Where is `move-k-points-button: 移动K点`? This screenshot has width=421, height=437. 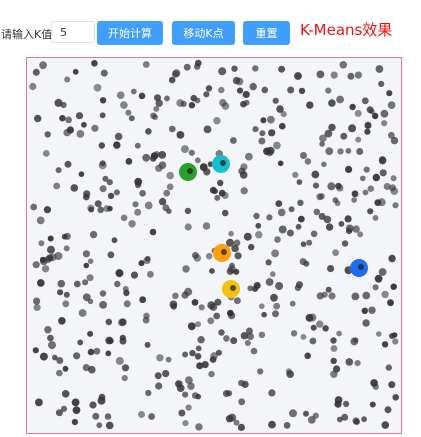
move-k-points-button: 移动K点 is located at coordinates (203, 33).